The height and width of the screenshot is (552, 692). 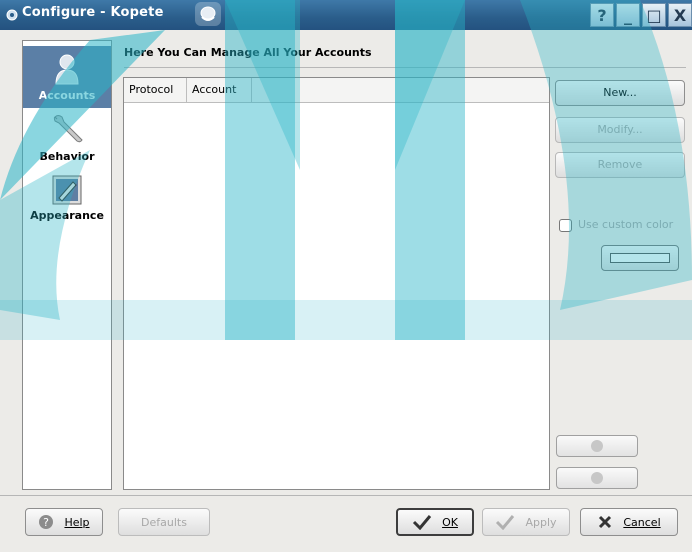 I want to click on move-up-button, so click(x=597, y=446).